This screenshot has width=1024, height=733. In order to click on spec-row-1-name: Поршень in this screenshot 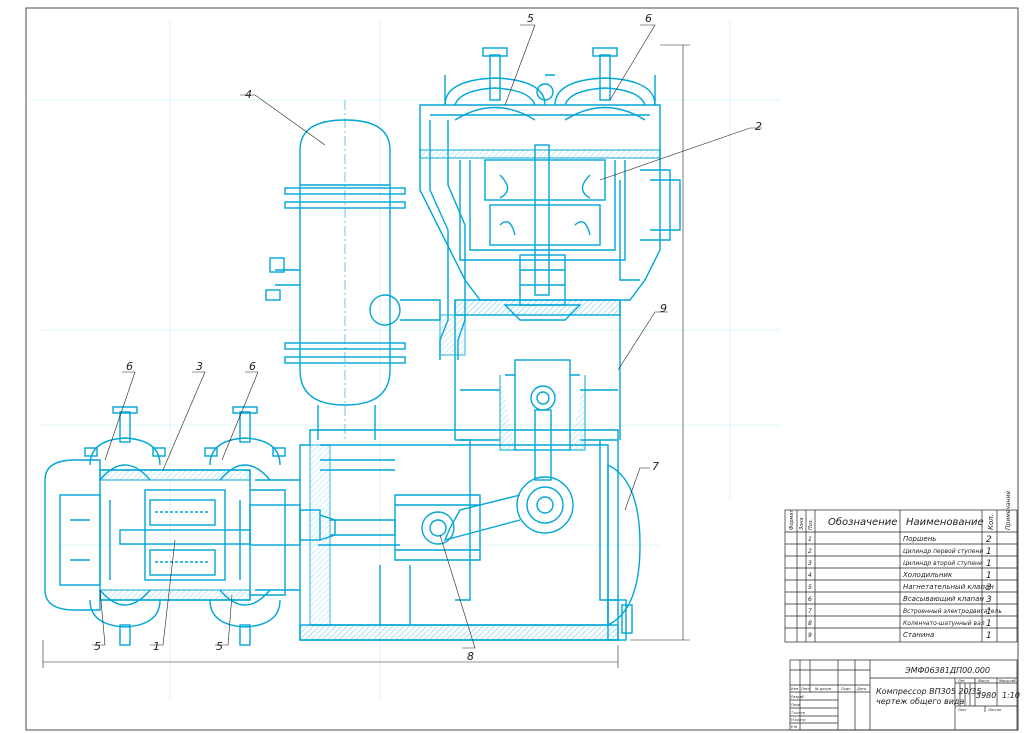, I will do `click(919, 539)`.